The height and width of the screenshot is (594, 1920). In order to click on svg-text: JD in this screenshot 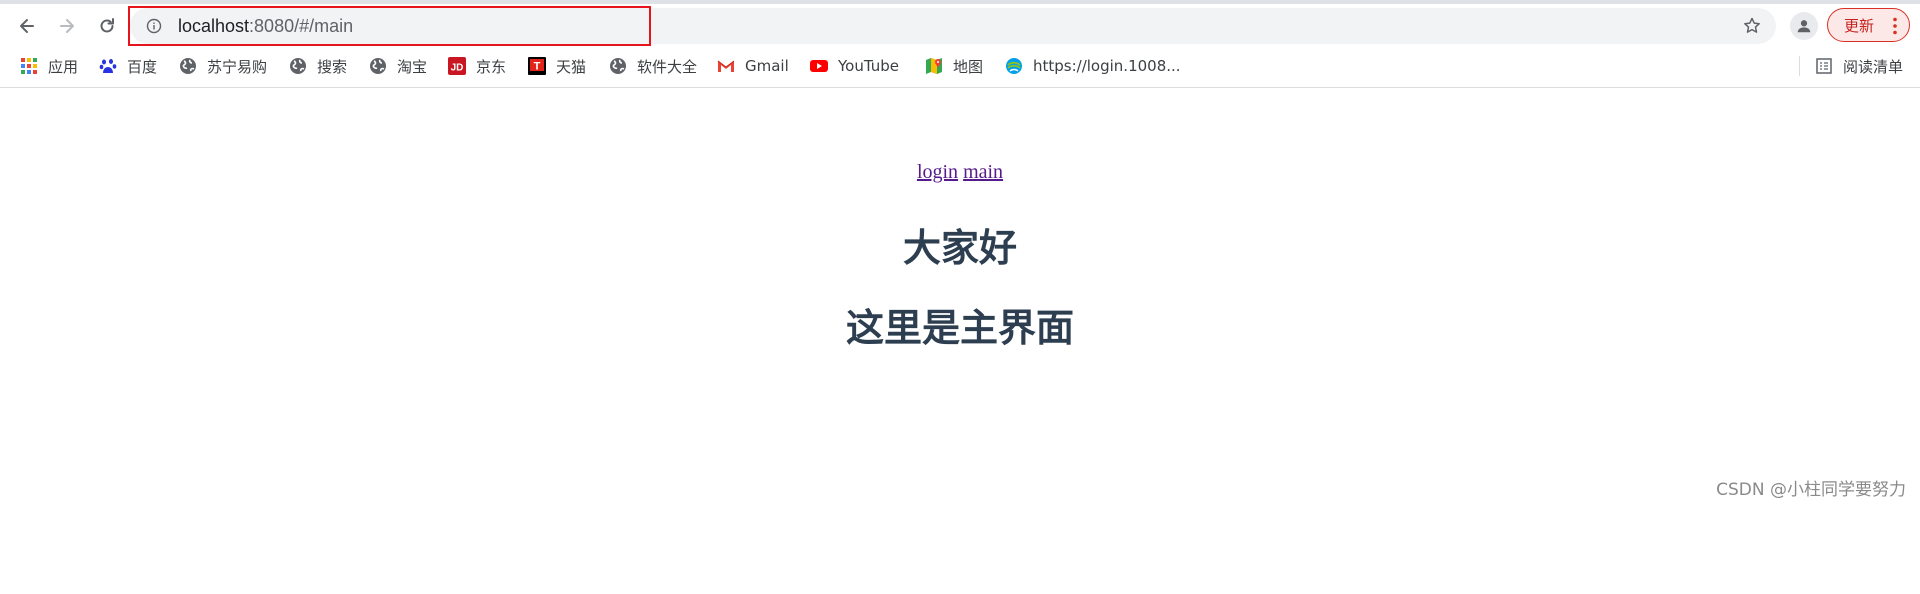, I will do `click(457, 68)`.